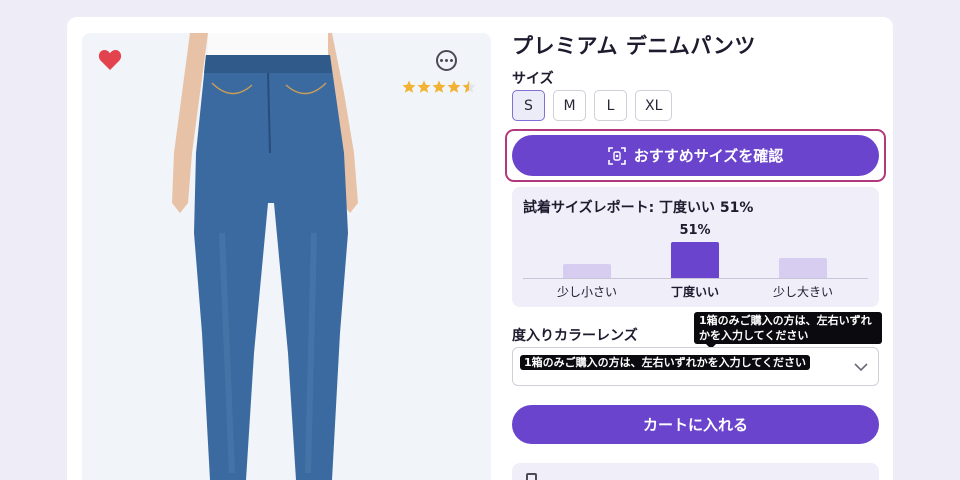 The height and width of the screenshot is (480, 960). Describe the element at coordinates (616, 155) in the screenshot. I see `scan-icon` at that location.